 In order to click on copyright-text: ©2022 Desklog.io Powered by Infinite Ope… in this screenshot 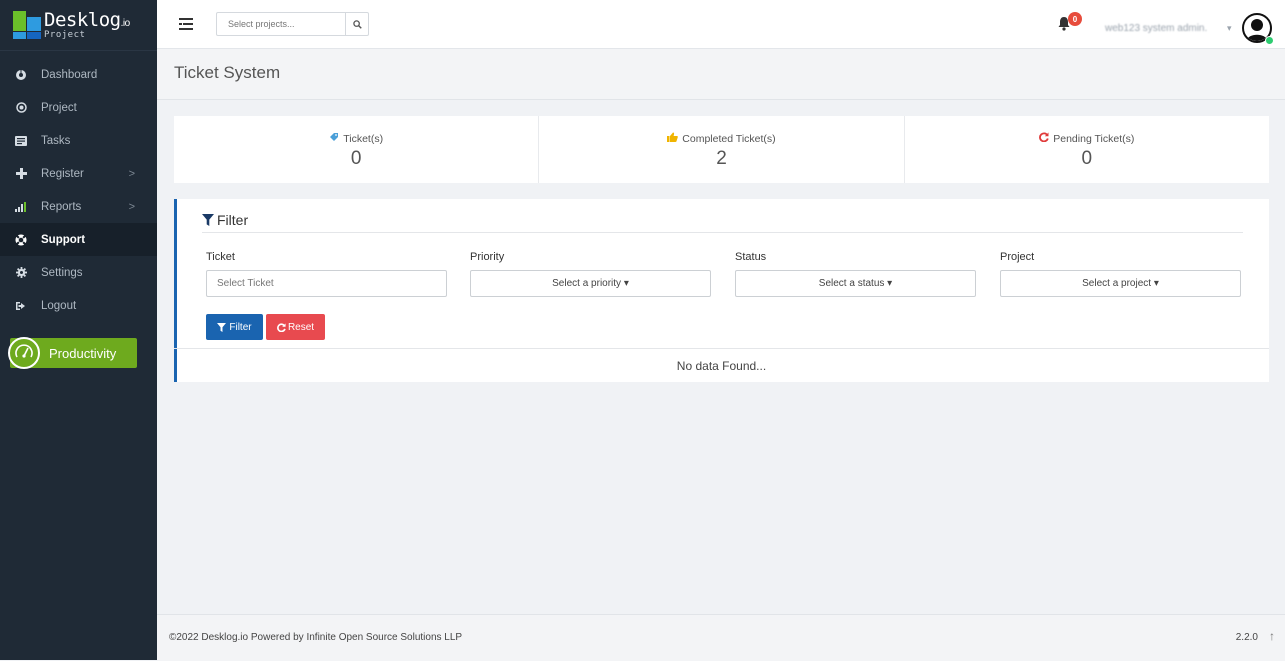, I will do `click(316, 637)`.